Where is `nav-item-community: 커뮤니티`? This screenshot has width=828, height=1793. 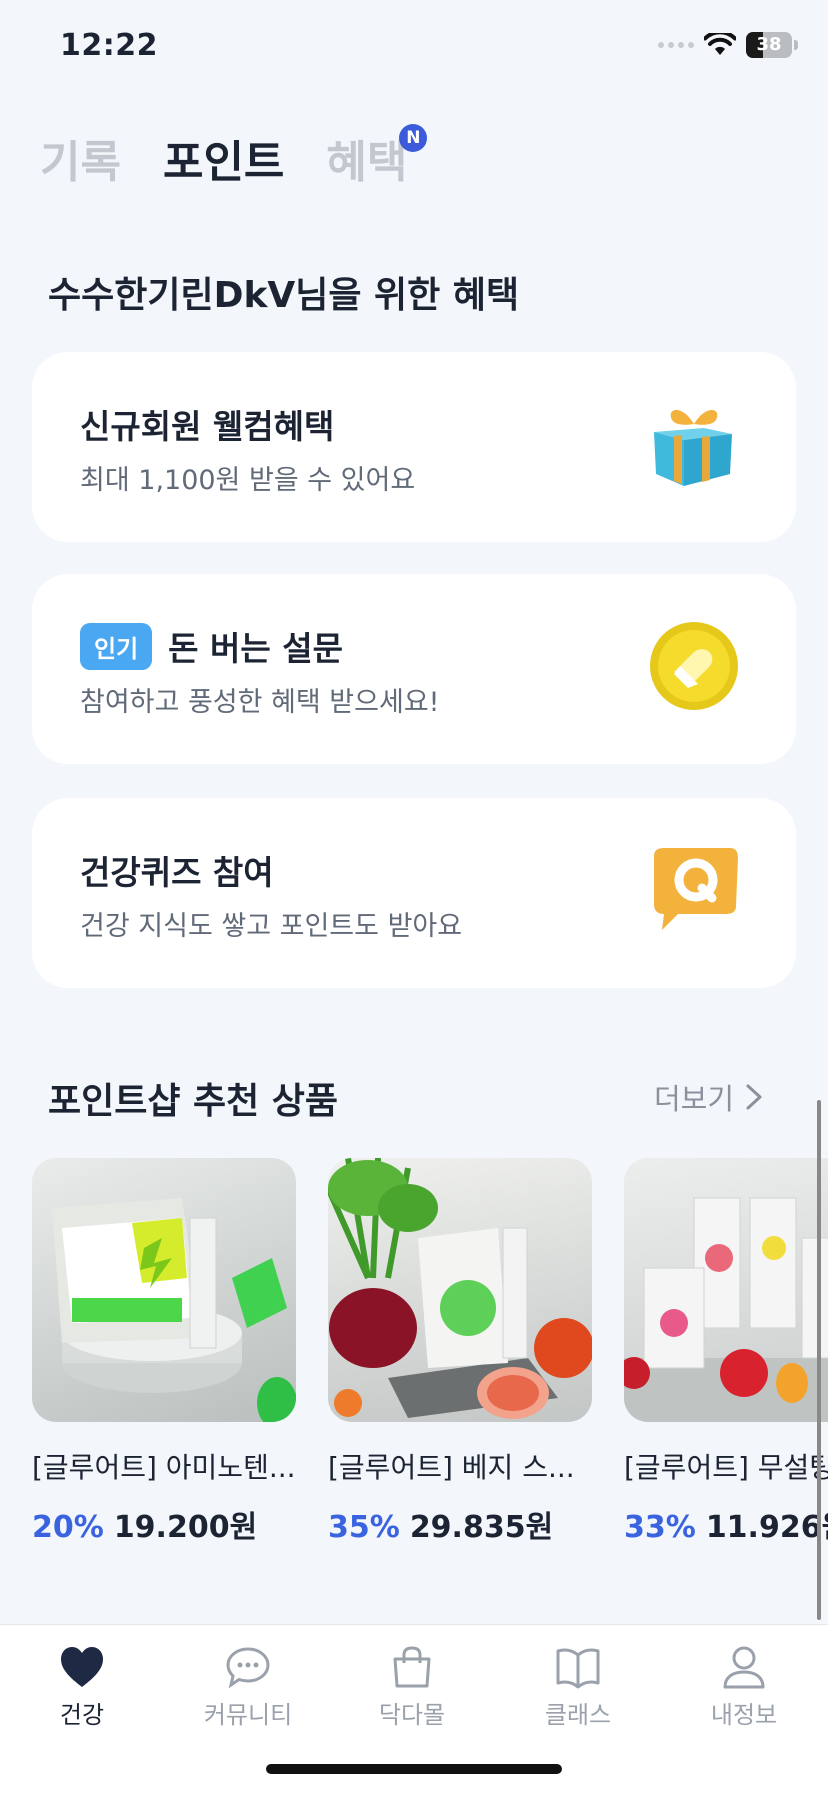
nav-item-community: 커뮤니티 is located at coordinates (248, 1687).